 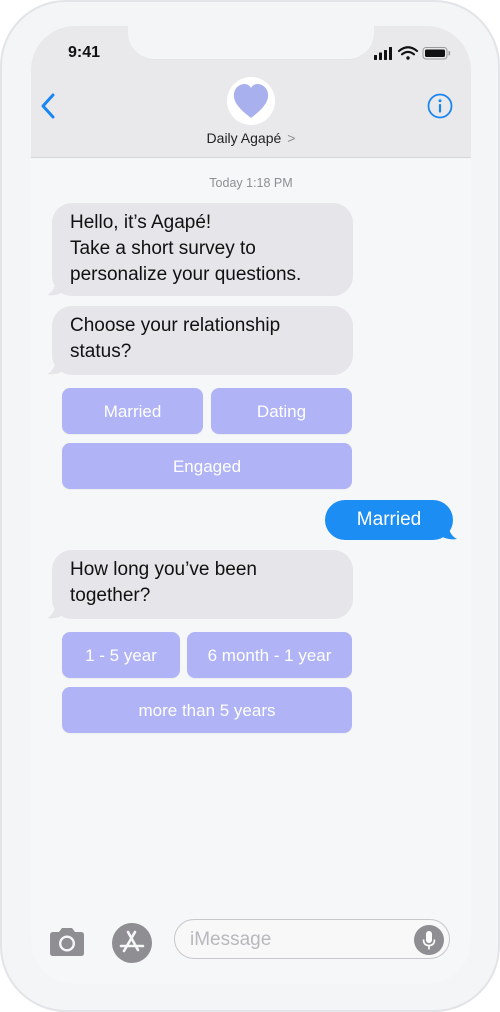 I want to click on incoming-message: How long you’ve been together?, so click(x=202, y=584).